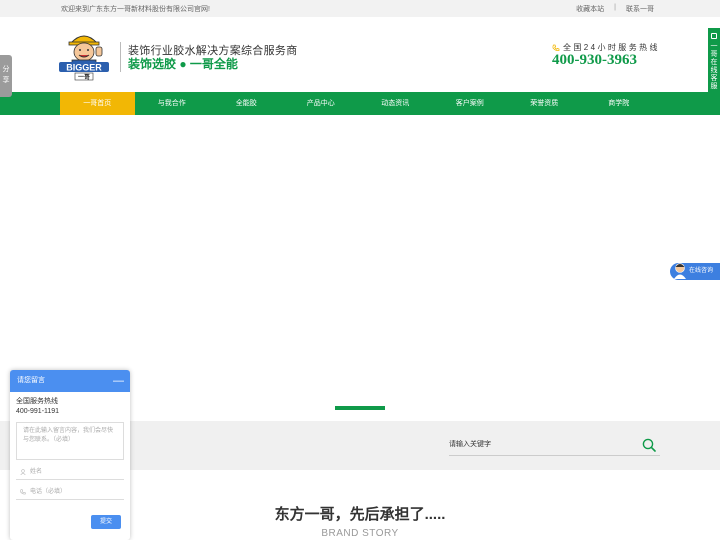 This screenshot has height=540, width=720. I want to click on share-tab: 分享, so click(6, 76).